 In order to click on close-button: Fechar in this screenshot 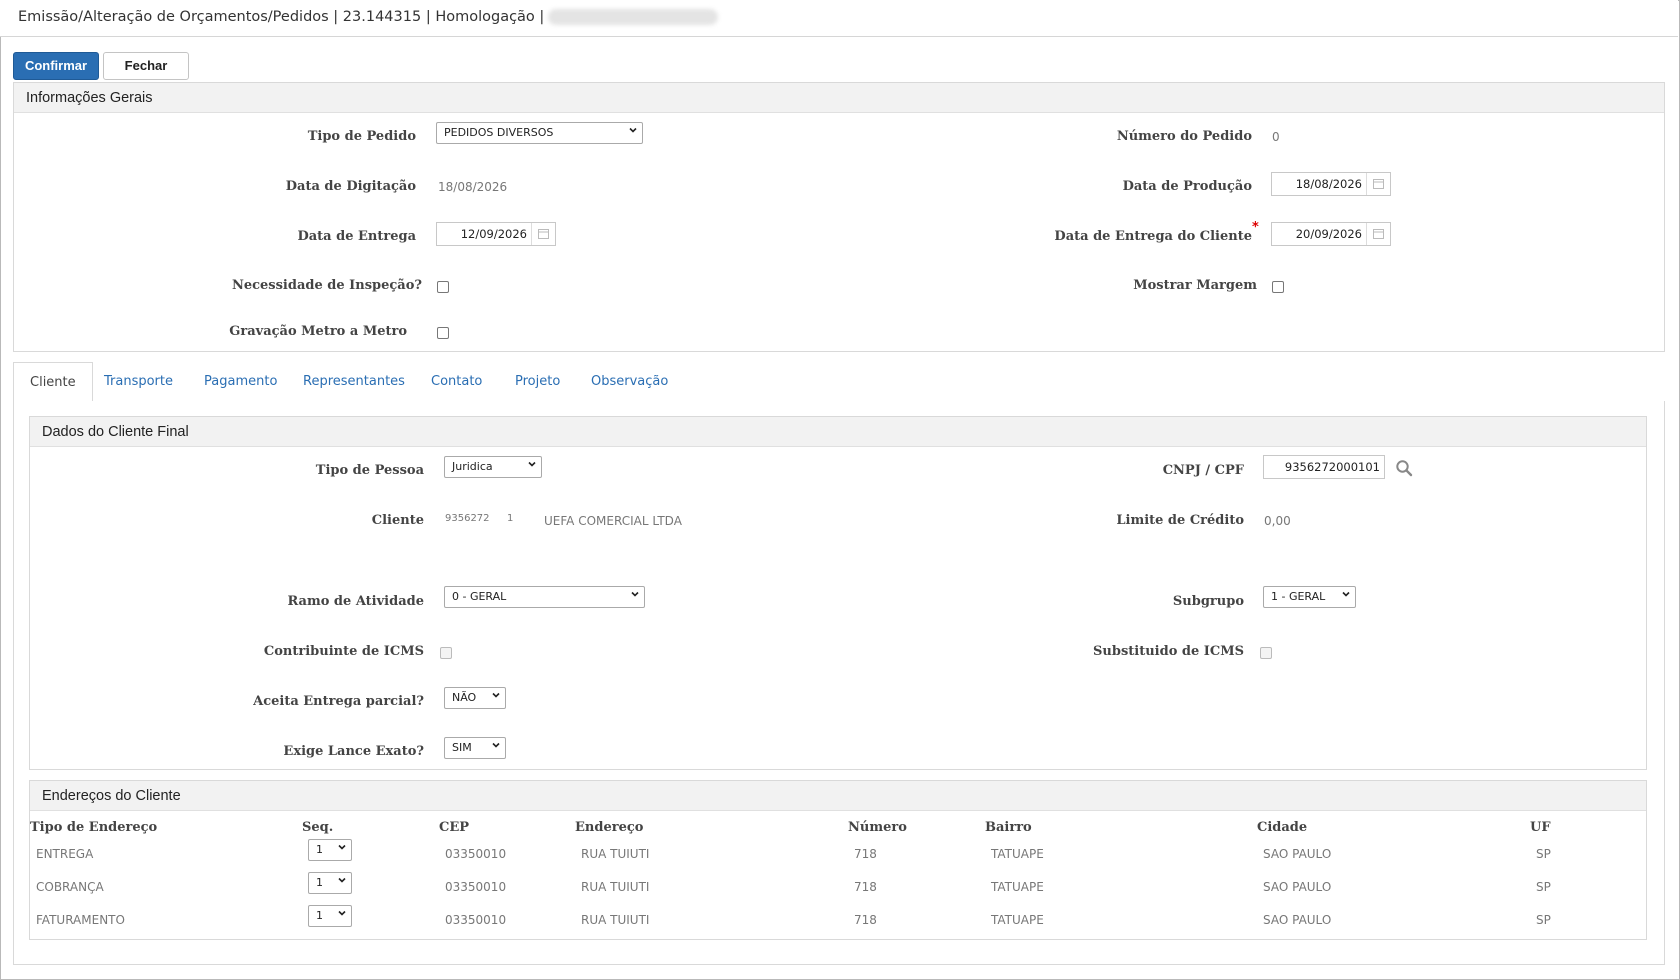, I will do `click(146, 66)`.